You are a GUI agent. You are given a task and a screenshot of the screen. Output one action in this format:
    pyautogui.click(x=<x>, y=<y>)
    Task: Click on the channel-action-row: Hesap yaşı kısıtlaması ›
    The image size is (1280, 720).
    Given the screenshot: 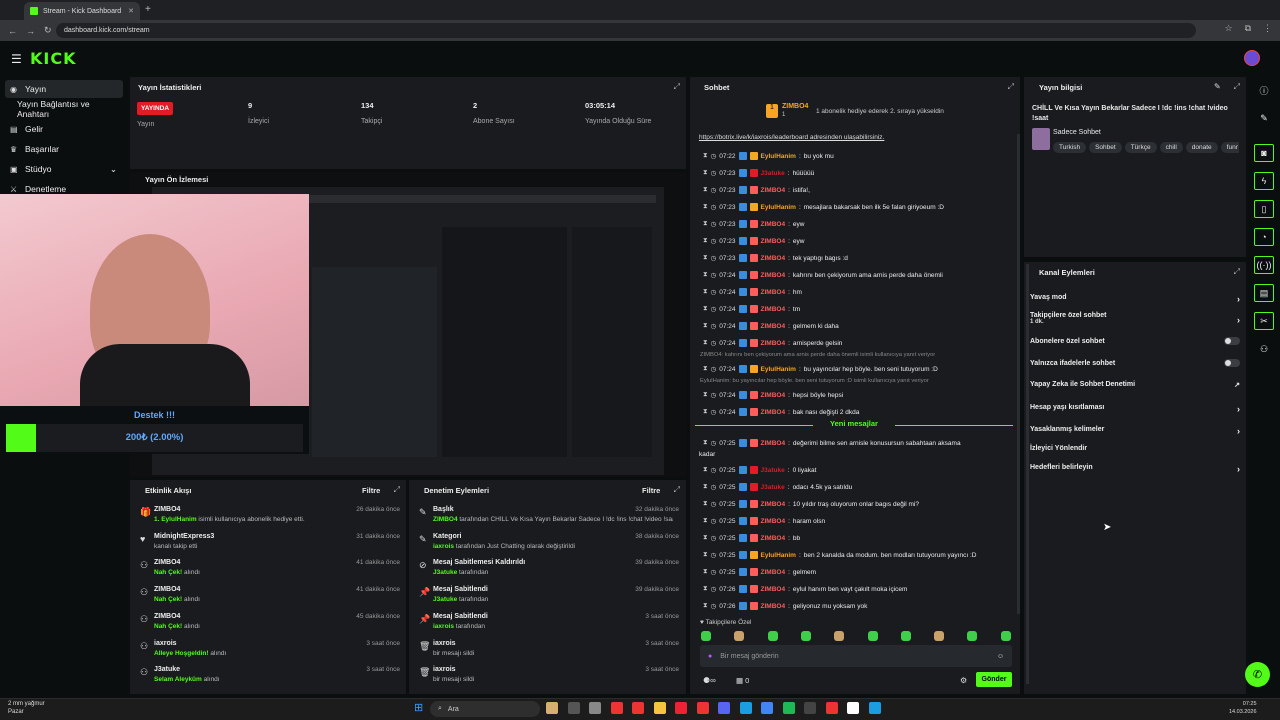 What is the action you would take?
    pyautogui.click(x=1135, y=409)
    